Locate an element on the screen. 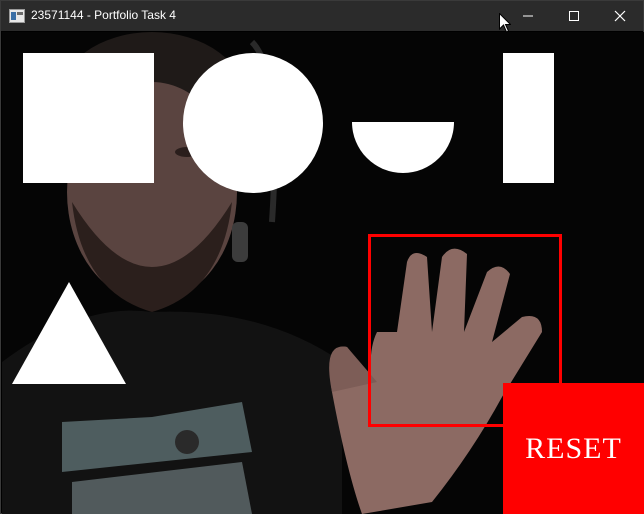  maximize-icon is located at coordinates (574, 16).